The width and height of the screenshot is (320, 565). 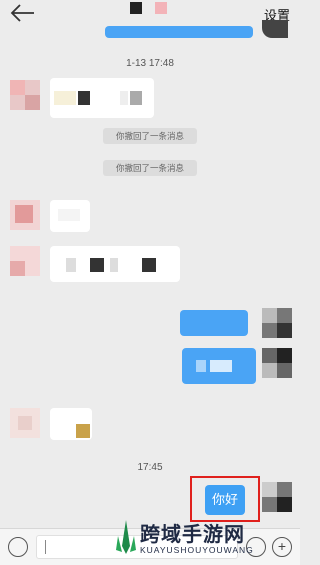 What do you see at coordinates (275, 29) in the screenshot?
I see `avatar-self-top` at bounding box center [275, 29].